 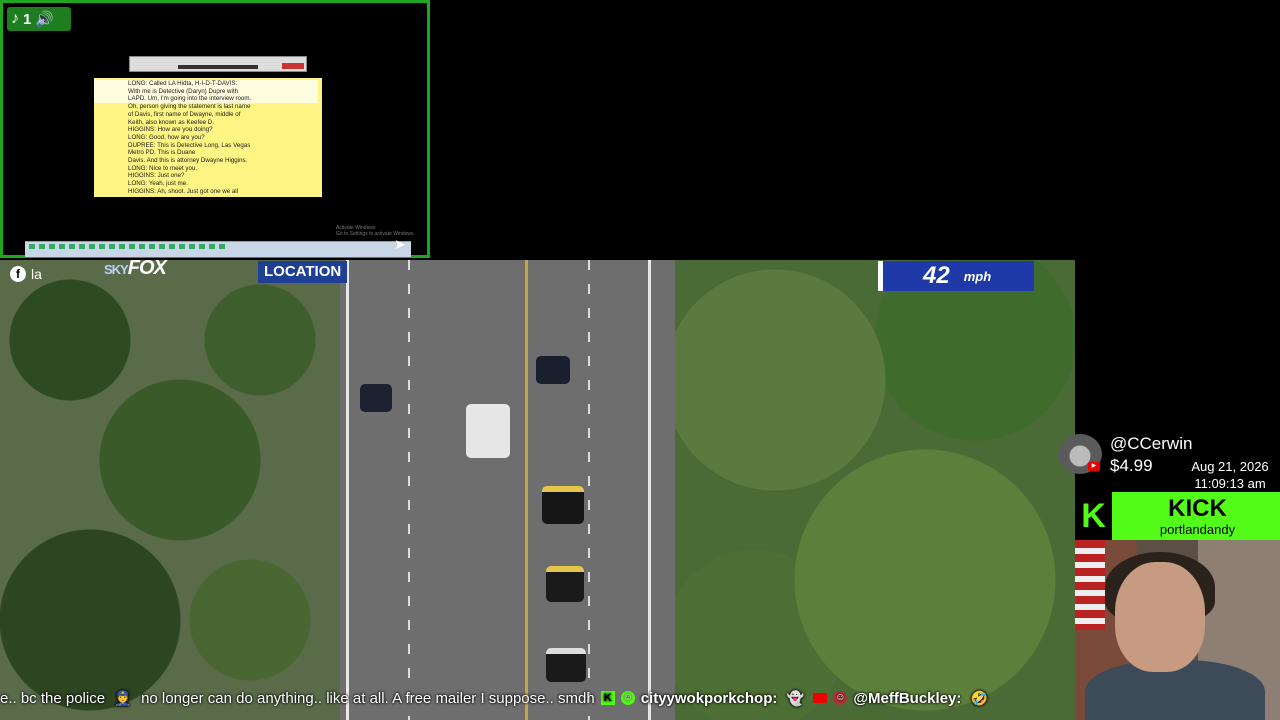 What do you see at coordinates (1131, 465) in the screenshot?
I see `donation-amount: $4.99` at bounding box center [1131, 465].